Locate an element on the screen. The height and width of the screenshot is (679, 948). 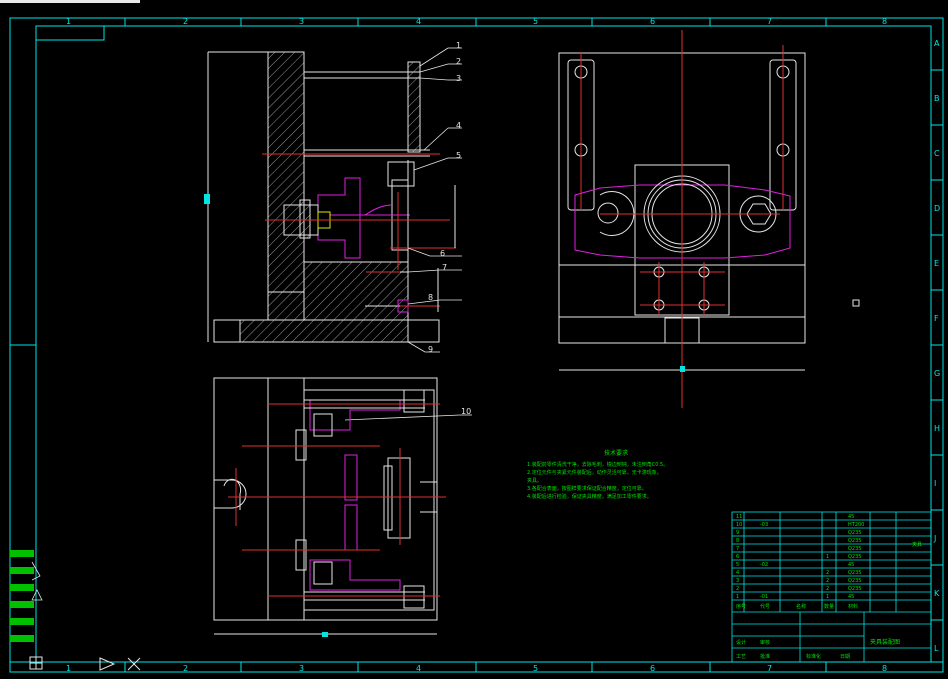
layer-palette is located at coordinates (26, 596).